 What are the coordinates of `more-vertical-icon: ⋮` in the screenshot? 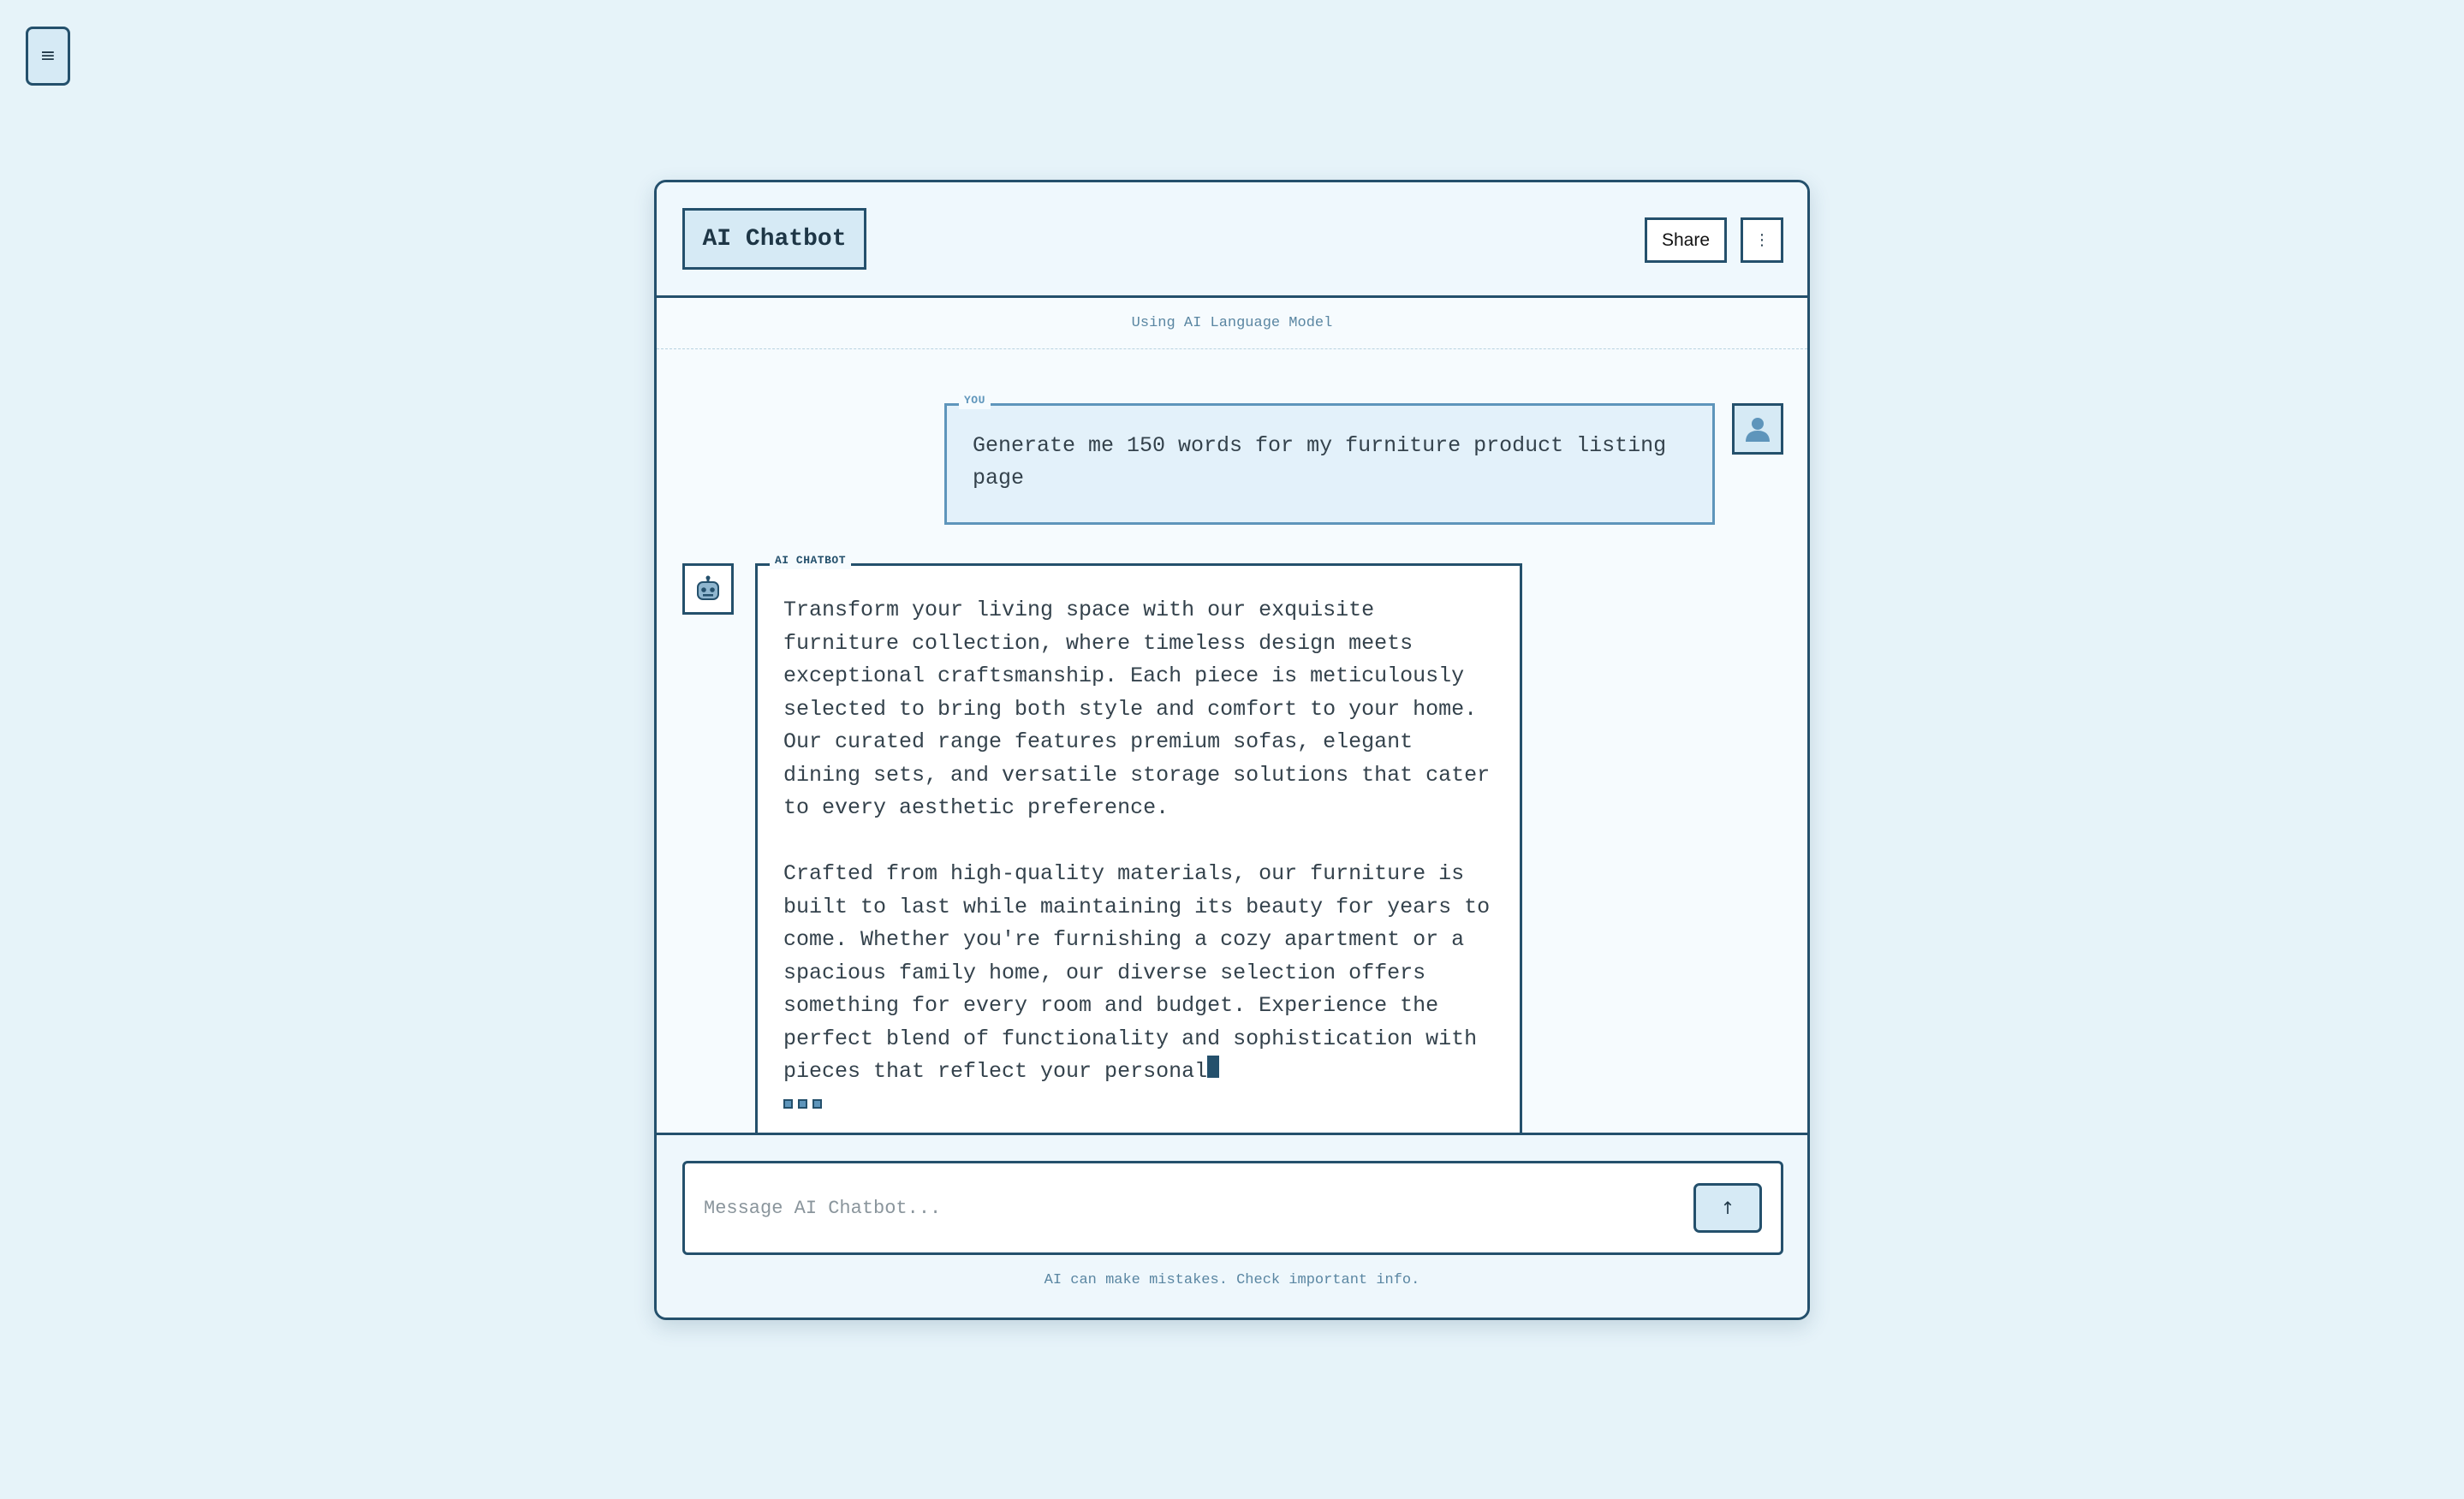 It's located at (1762, 240).